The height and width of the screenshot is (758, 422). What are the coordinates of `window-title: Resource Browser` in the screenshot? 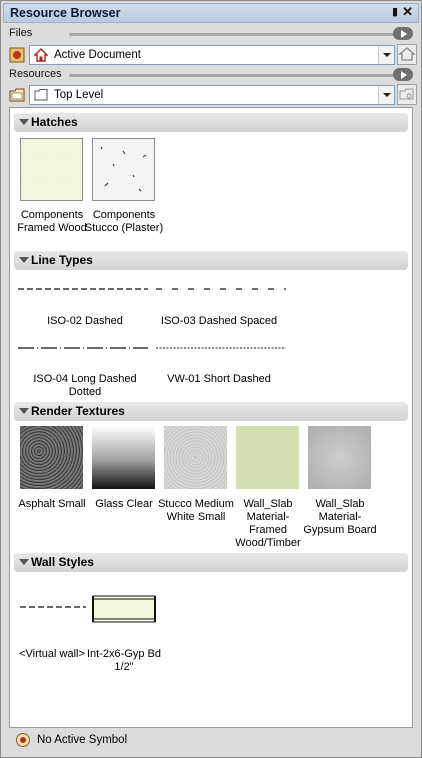 It's located at (65, 13).